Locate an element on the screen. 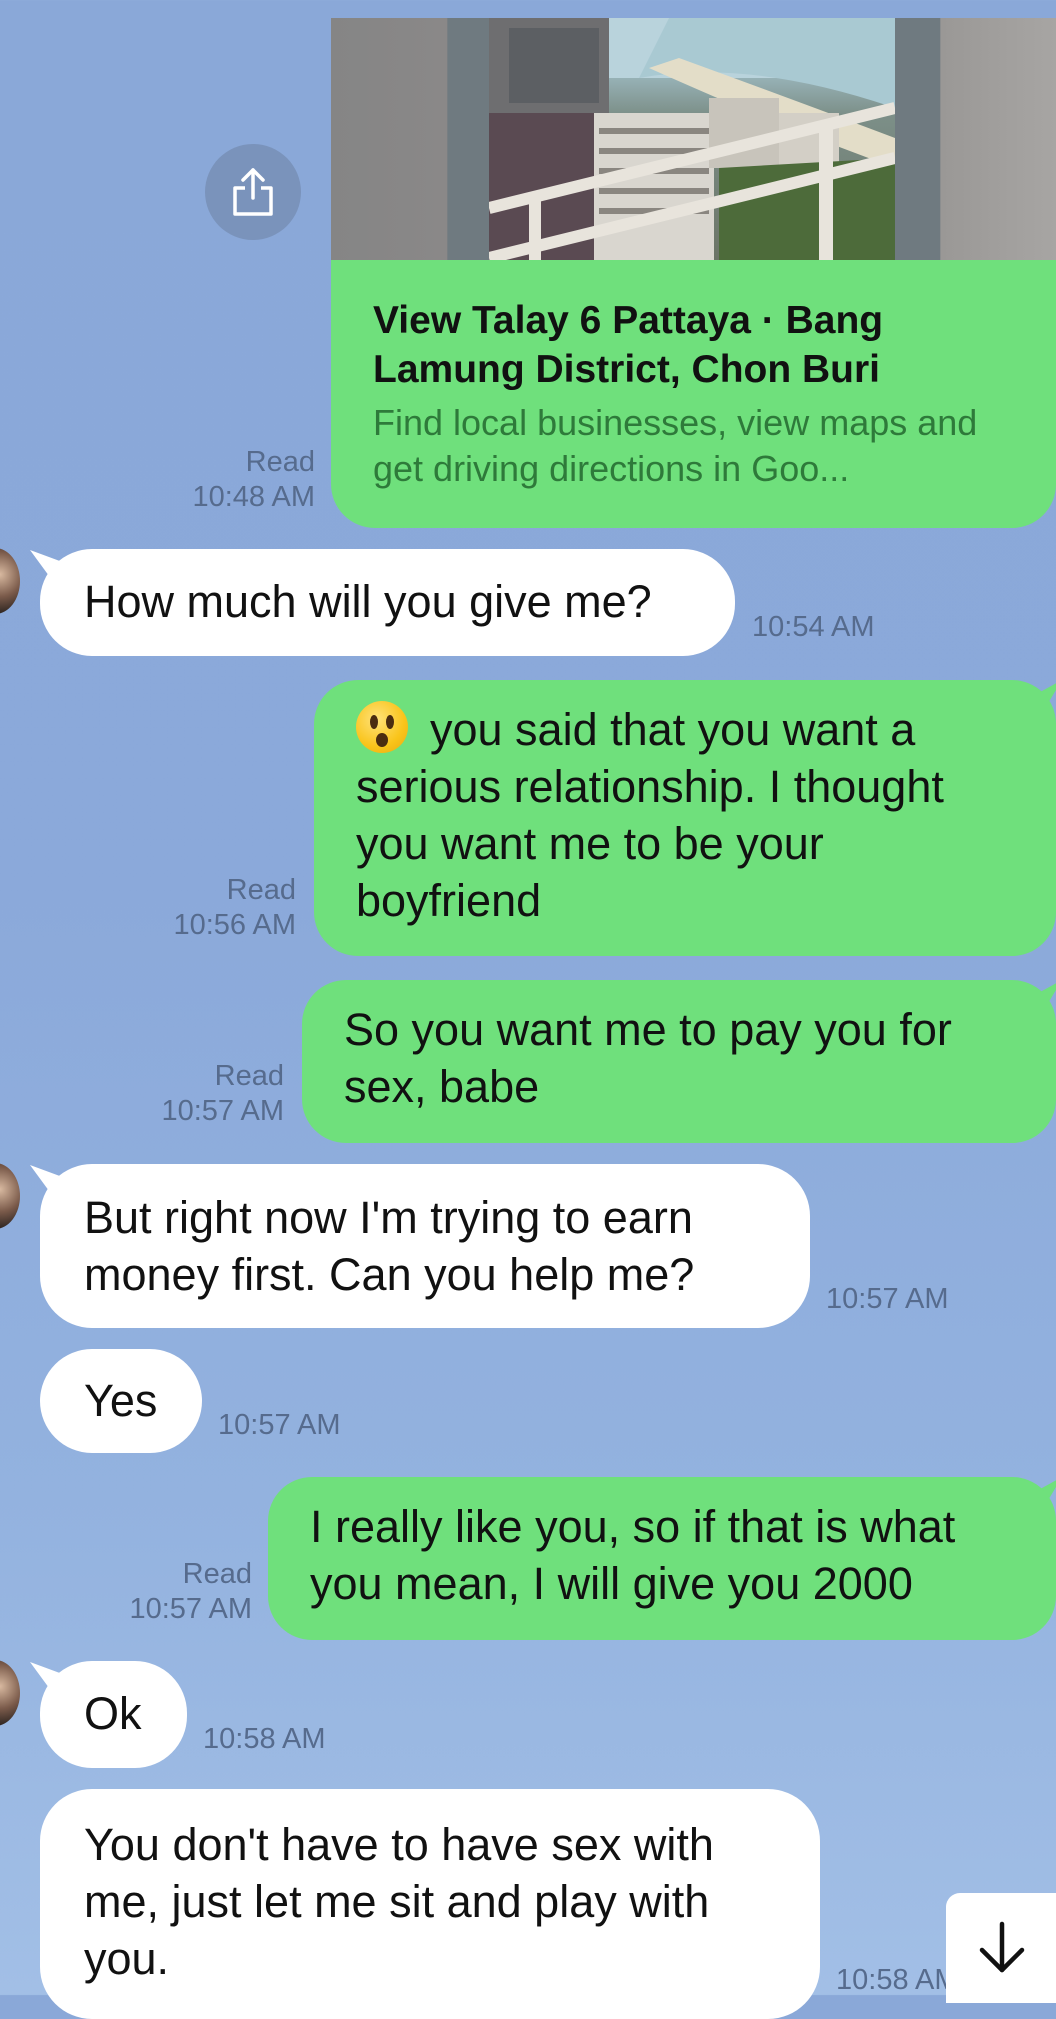 The width and height of the screenshot is (1056, 2019). incoming-message: Ok is located at coordinates (113, 1714).